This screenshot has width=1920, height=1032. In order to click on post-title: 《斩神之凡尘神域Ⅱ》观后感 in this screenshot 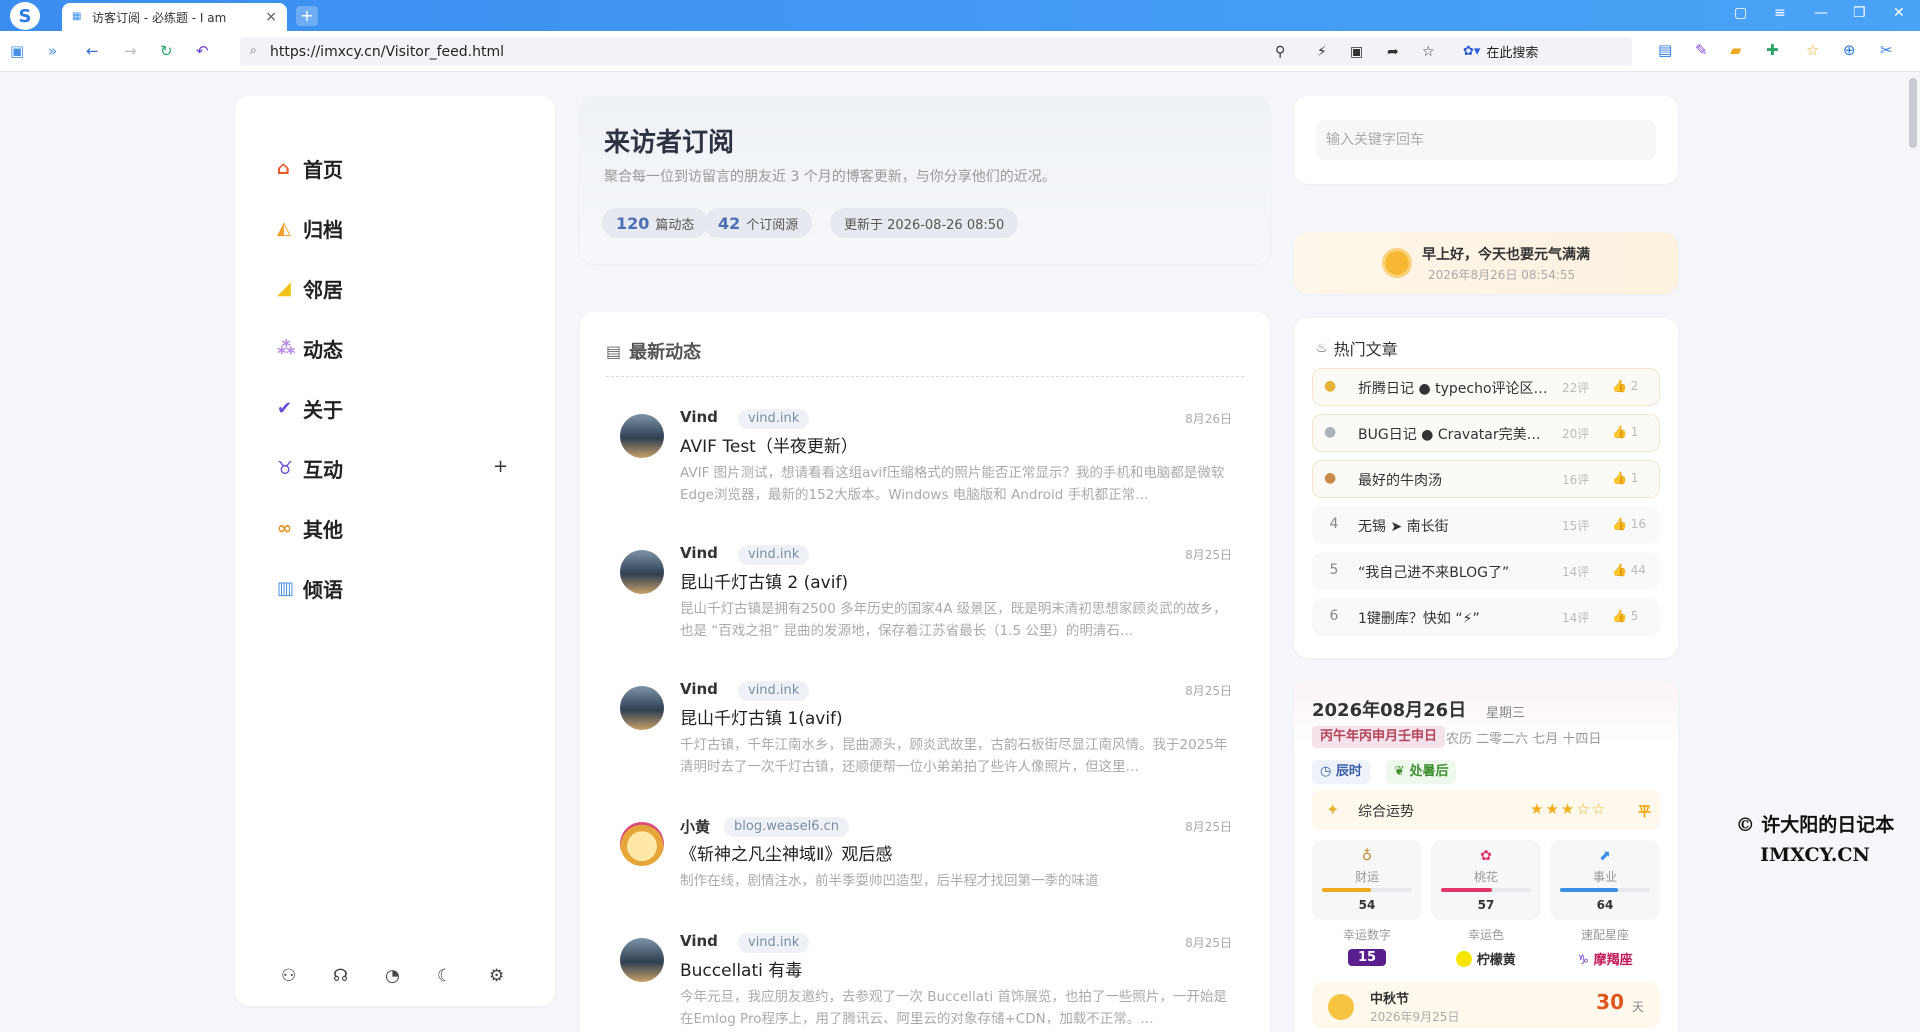, I will do `click(786, 852)`.